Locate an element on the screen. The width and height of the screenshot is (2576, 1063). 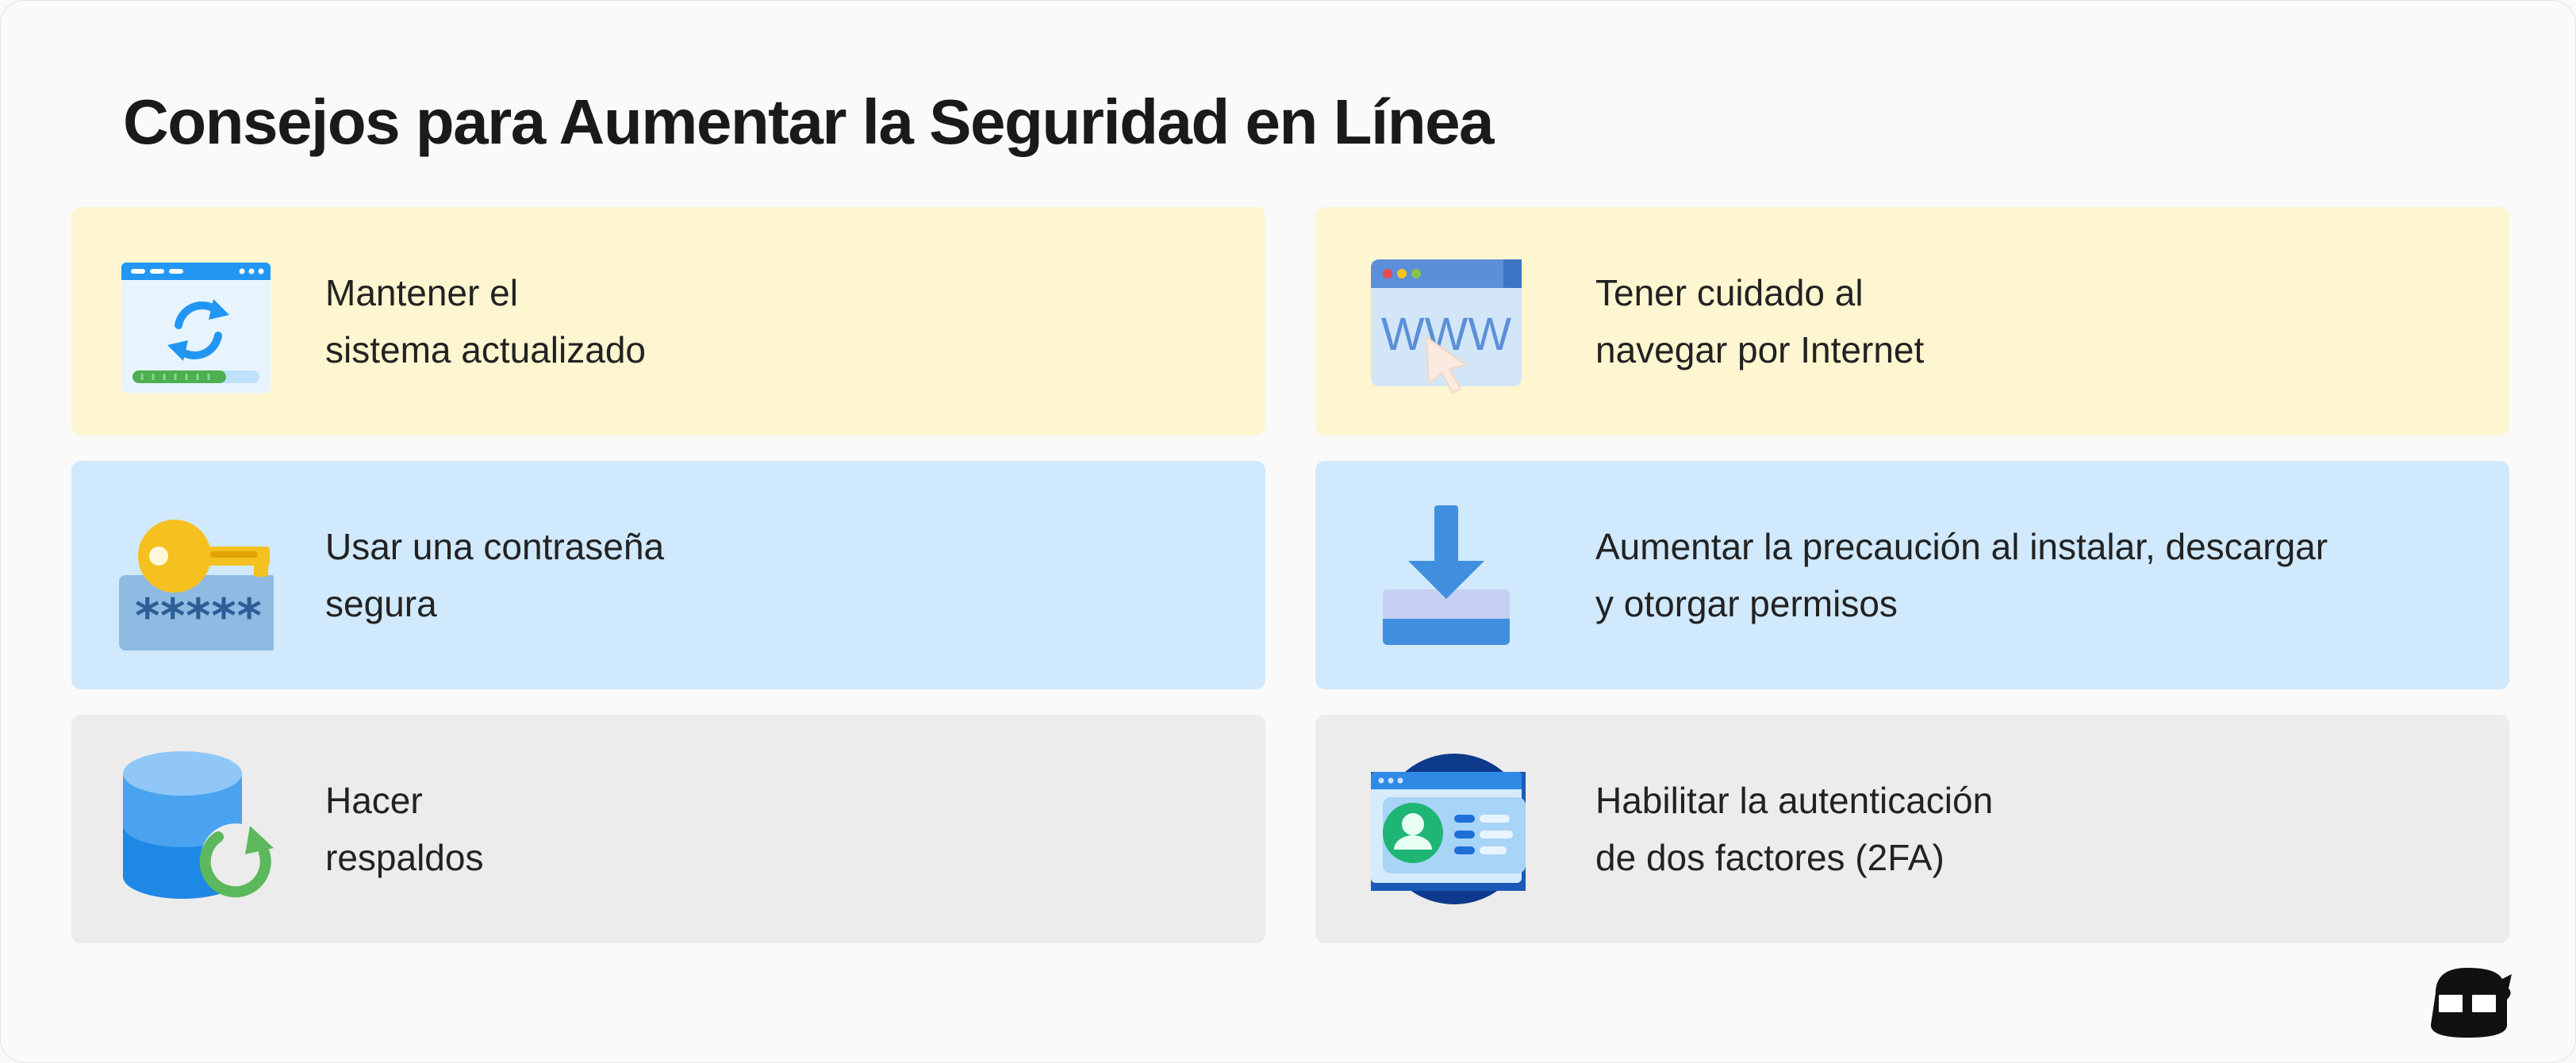
download-tray-icon is located at coordinates (1446, 575).